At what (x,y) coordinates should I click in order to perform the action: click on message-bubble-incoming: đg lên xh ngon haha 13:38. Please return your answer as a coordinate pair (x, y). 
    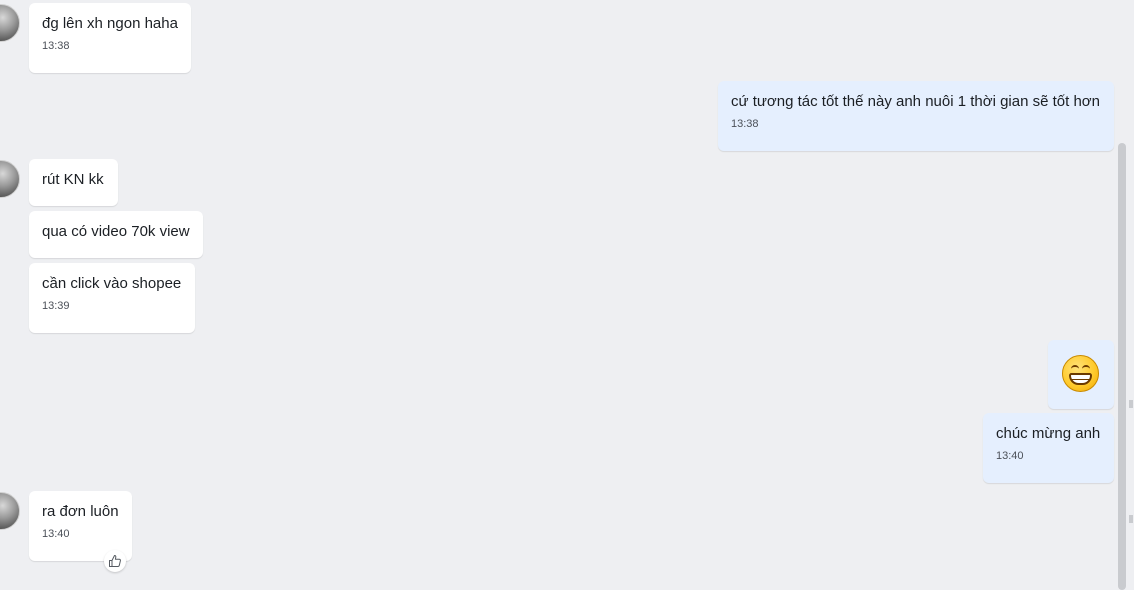
    Looking at the image, I should click on (110, 38).